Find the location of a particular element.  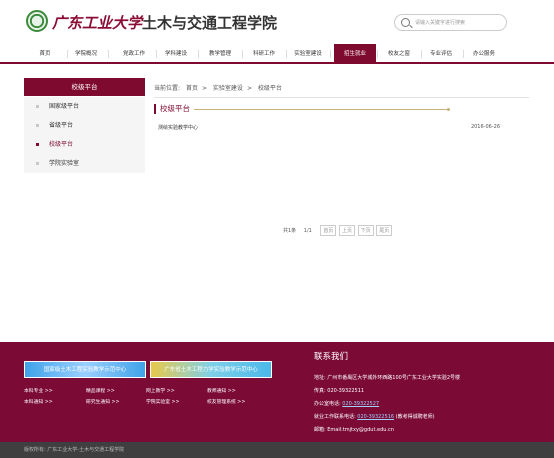

nav-item: 教学管理 is located at coordinates (220, 54).